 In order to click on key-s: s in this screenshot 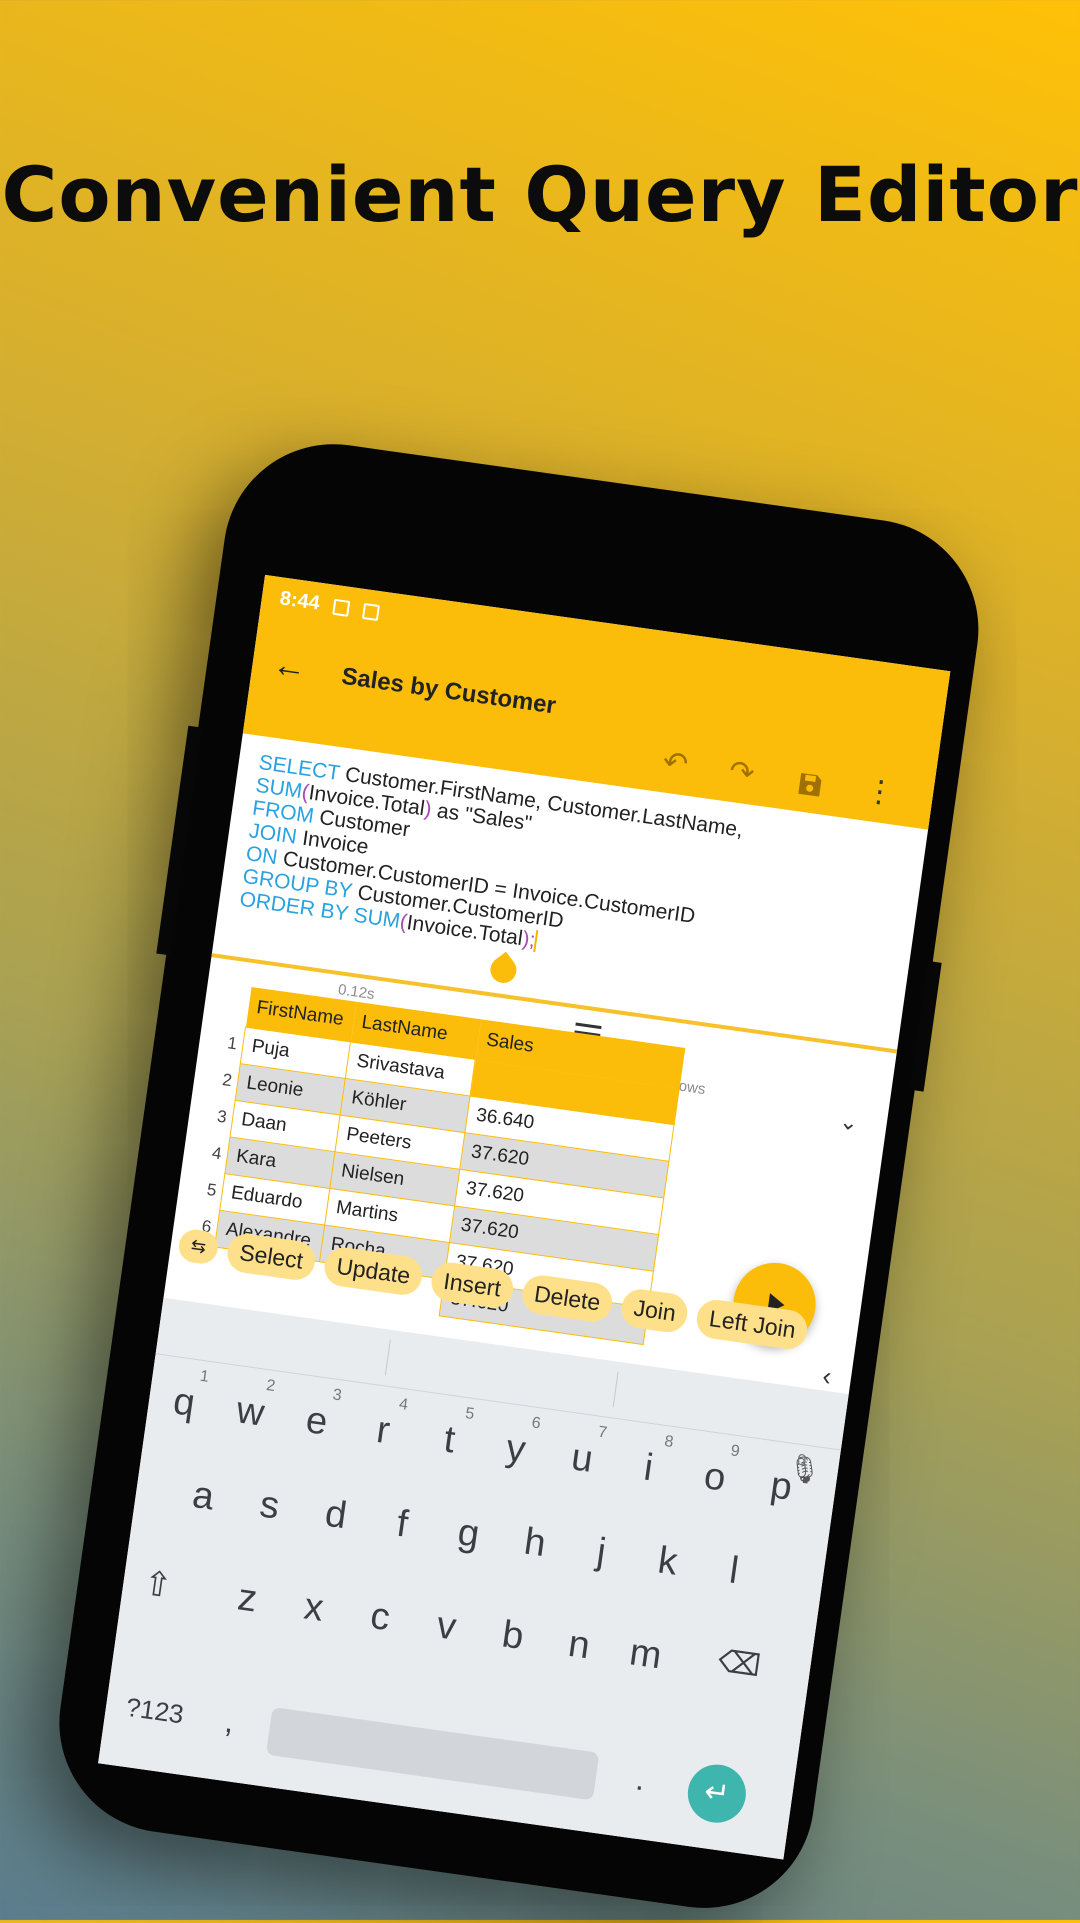, I will do `click(269, 1506)`.